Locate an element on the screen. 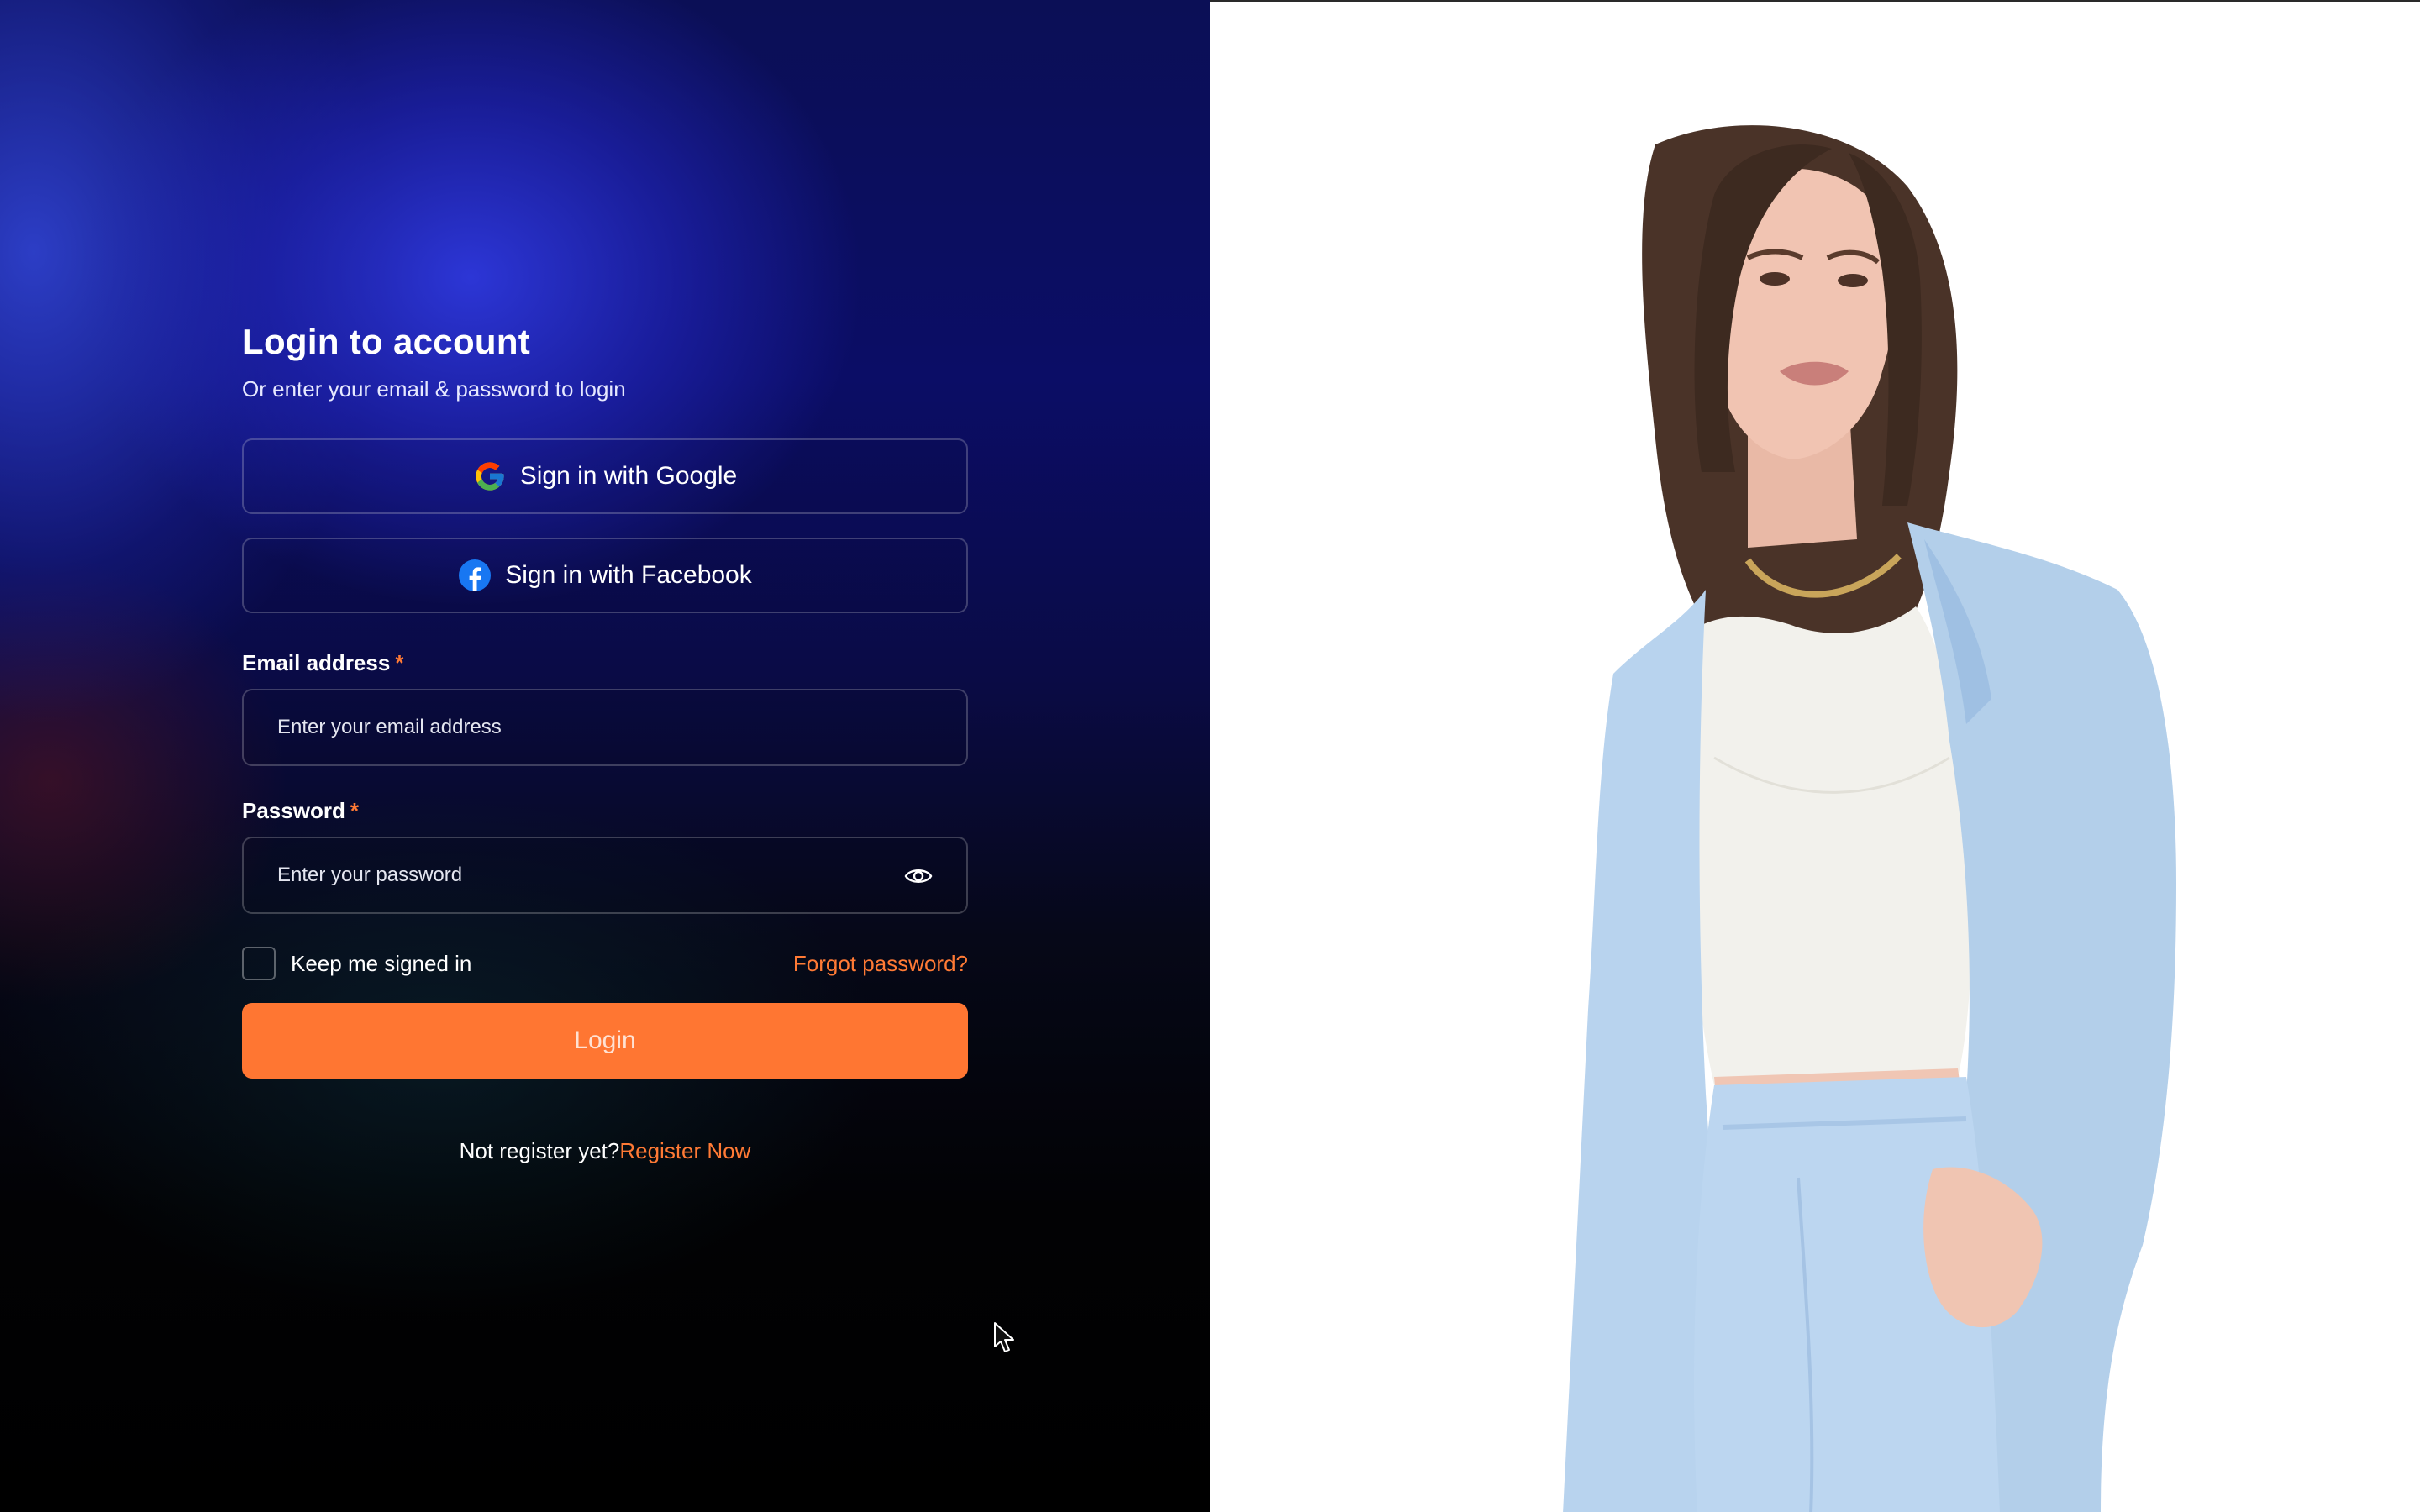 The image size is (2420, 1512). login-options-row: Keep me signed in Forgot password? is located at coordinates (605, 963).